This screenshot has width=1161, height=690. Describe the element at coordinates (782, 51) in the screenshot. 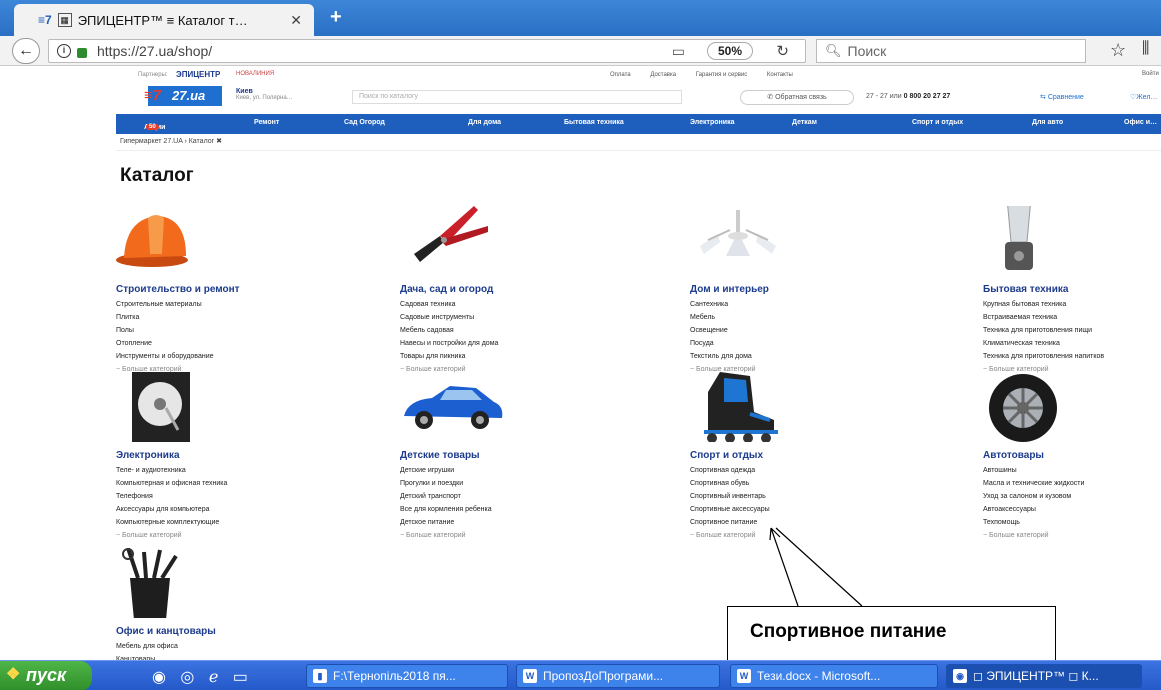

I see `reload-icon: ↻` at that location.